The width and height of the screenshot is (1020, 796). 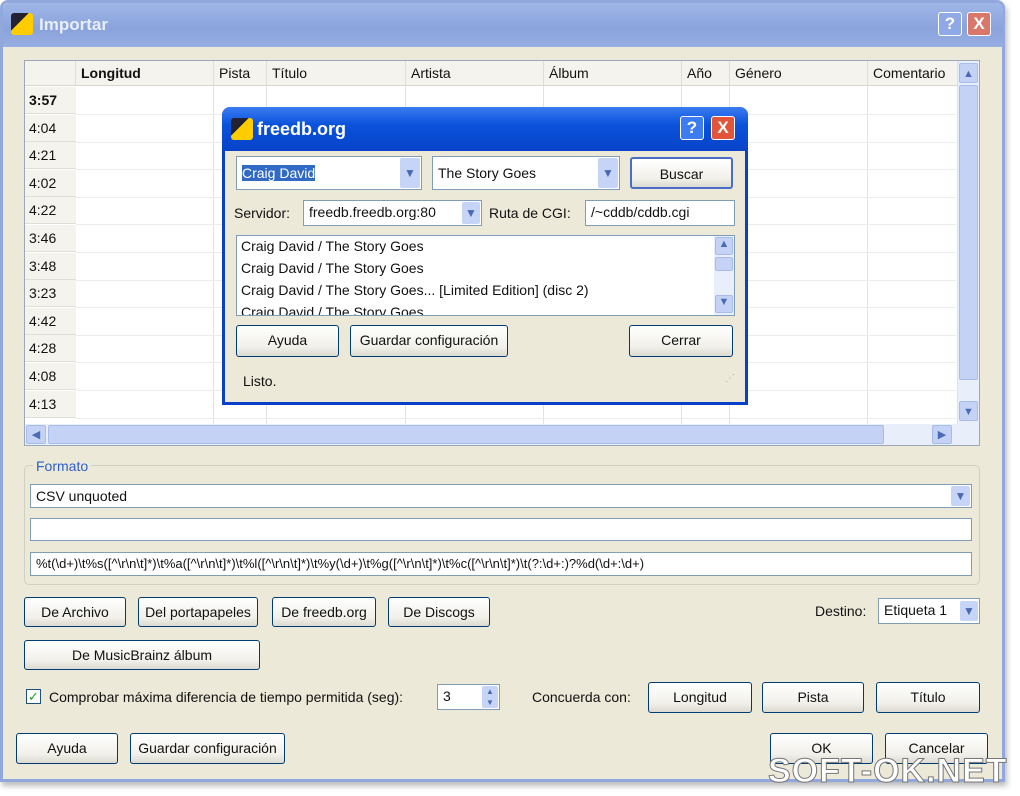 I want to click on cgi-input: /~cddb/cddb.cgi, so click(x=660, y=213).